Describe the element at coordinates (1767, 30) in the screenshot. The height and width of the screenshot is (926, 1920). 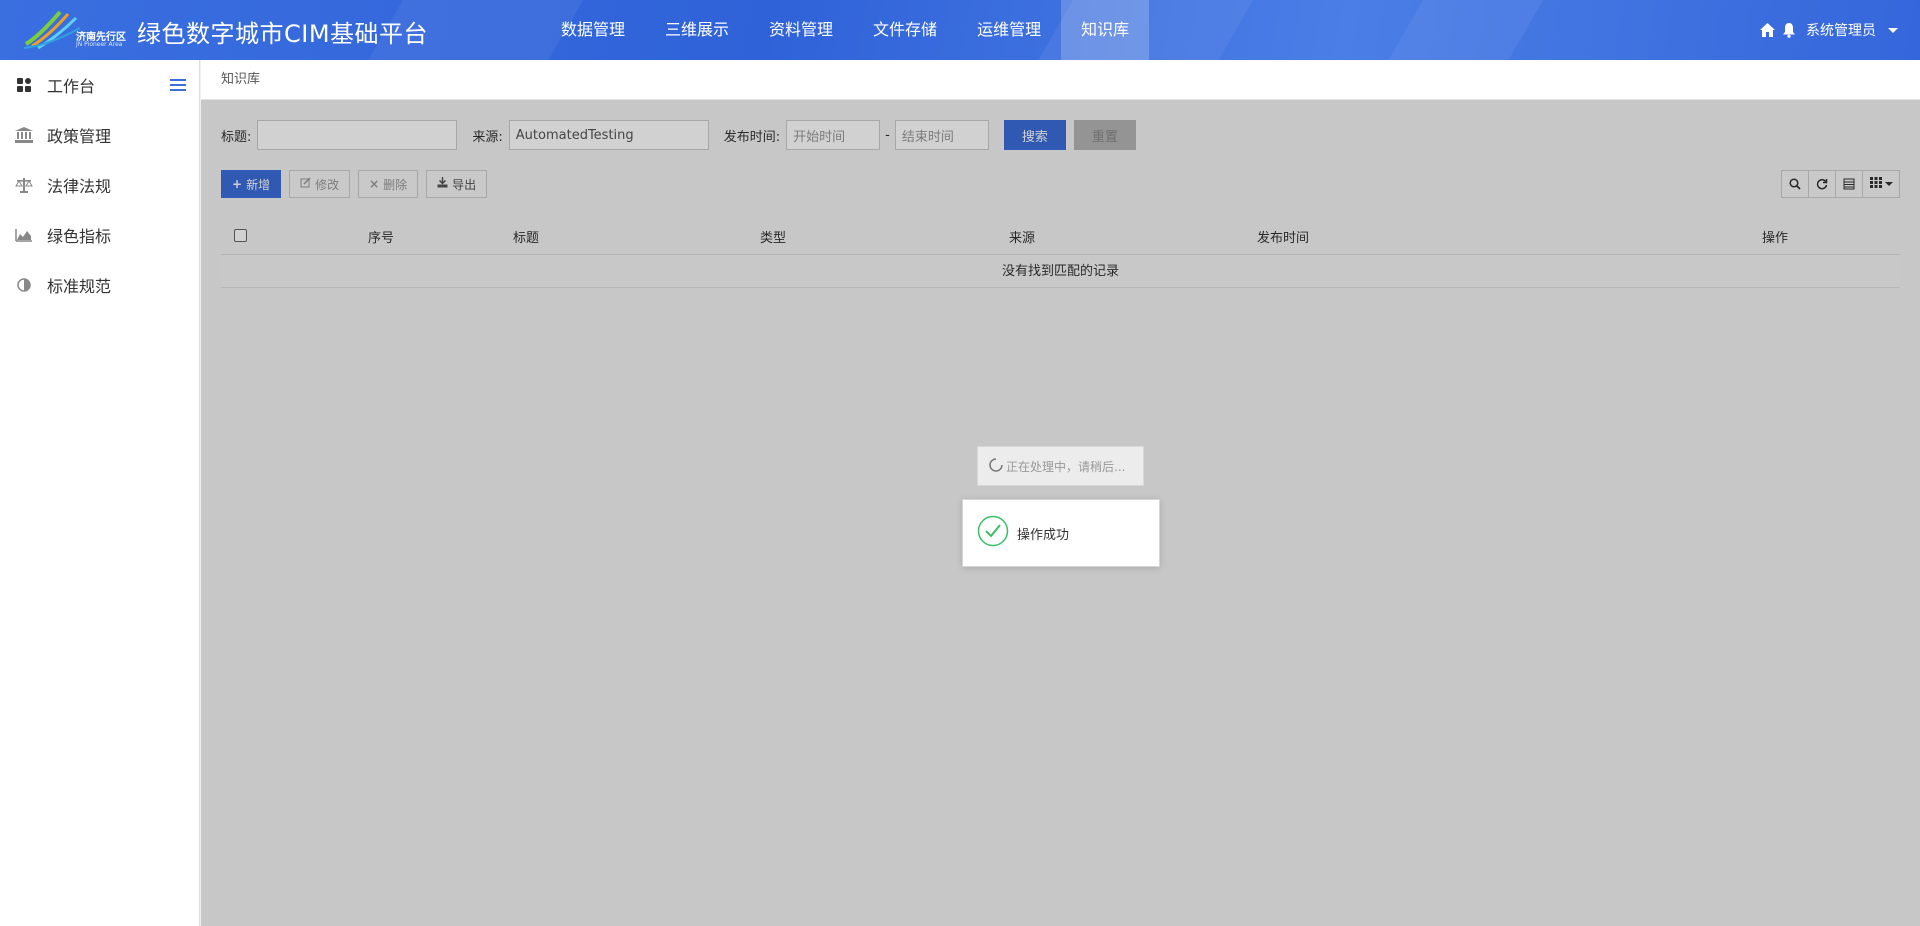
I see `home-icon` at that location.